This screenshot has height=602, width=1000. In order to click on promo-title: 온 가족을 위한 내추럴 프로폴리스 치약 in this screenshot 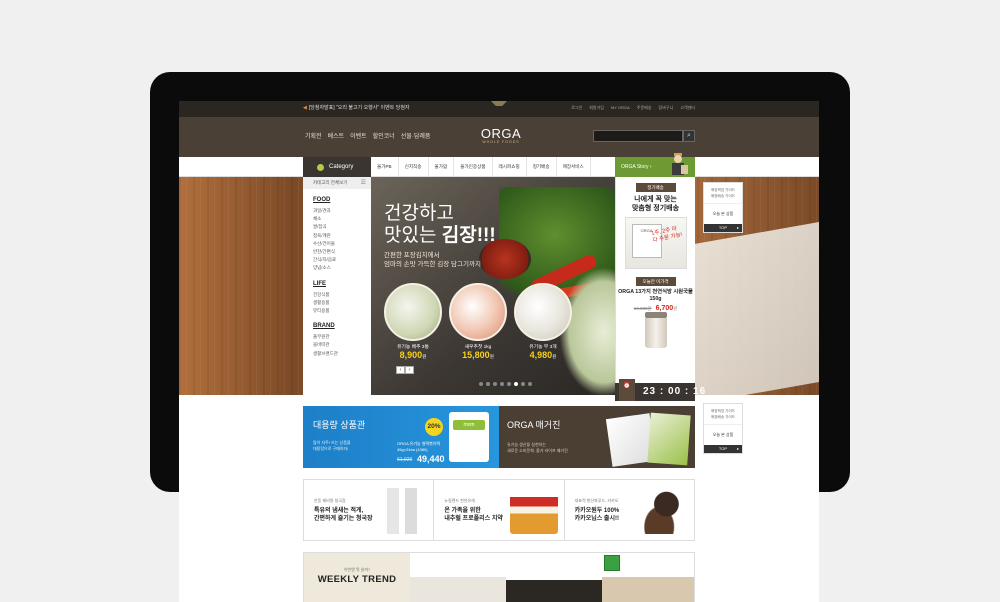, I will do `click(473, 515)`.